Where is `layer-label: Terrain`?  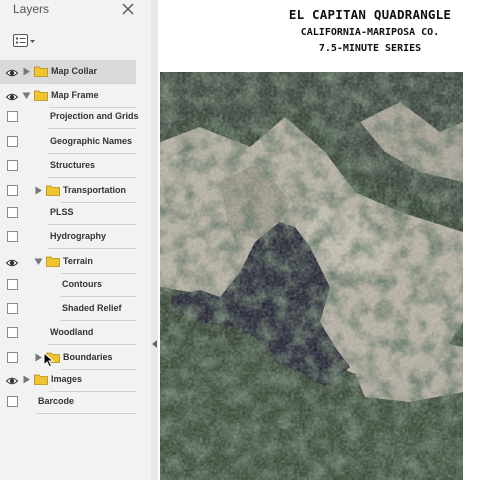
layer-label: Terrain is located at coordinates (78, 261).